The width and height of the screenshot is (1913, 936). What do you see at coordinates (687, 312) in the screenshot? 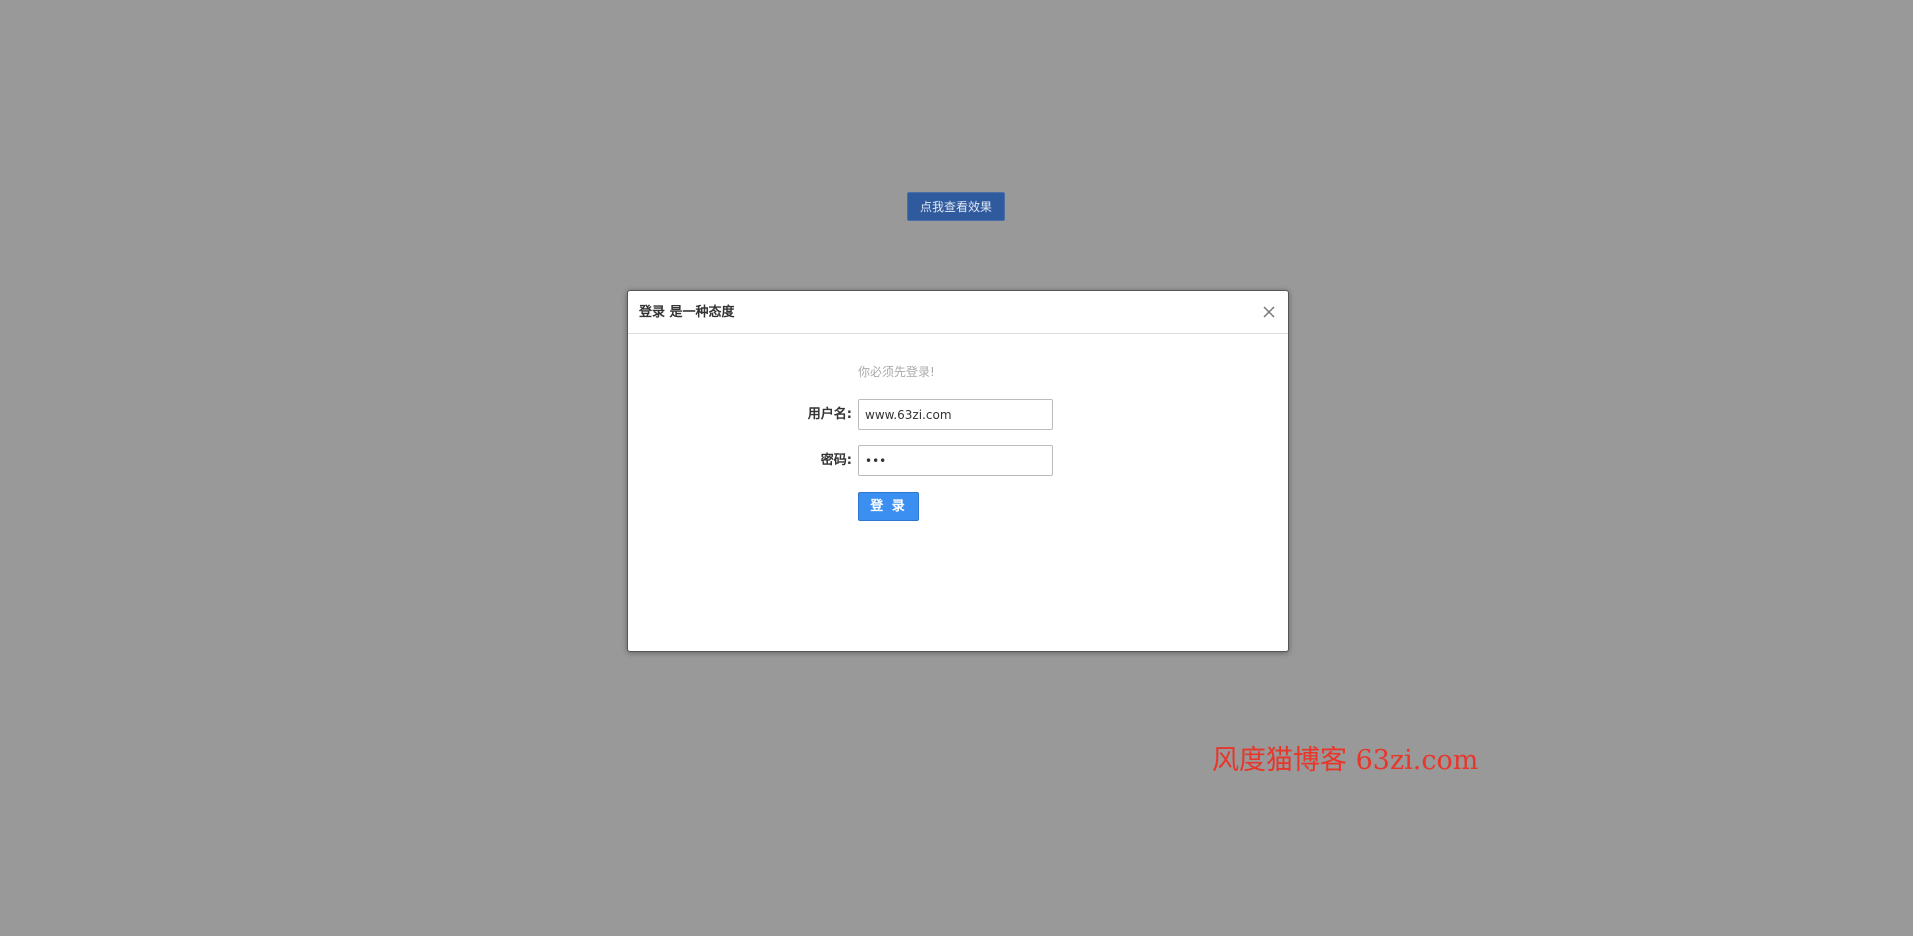
I see `dialog-title: 登录 是一种态度` at bounding box center [687, 312].